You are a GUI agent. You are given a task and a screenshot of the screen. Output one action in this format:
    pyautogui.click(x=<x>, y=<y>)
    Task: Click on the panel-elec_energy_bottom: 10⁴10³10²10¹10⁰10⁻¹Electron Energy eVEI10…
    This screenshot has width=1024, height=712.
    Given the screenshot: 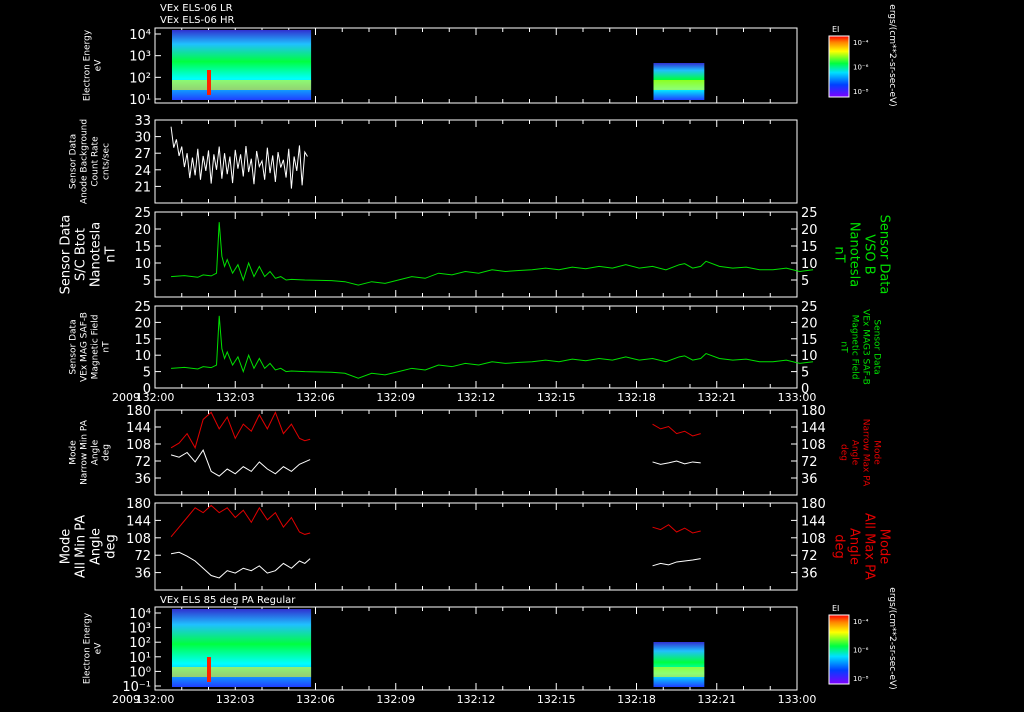 What is the action you would take?
    pyautogui.click(x=490, y=646)
    